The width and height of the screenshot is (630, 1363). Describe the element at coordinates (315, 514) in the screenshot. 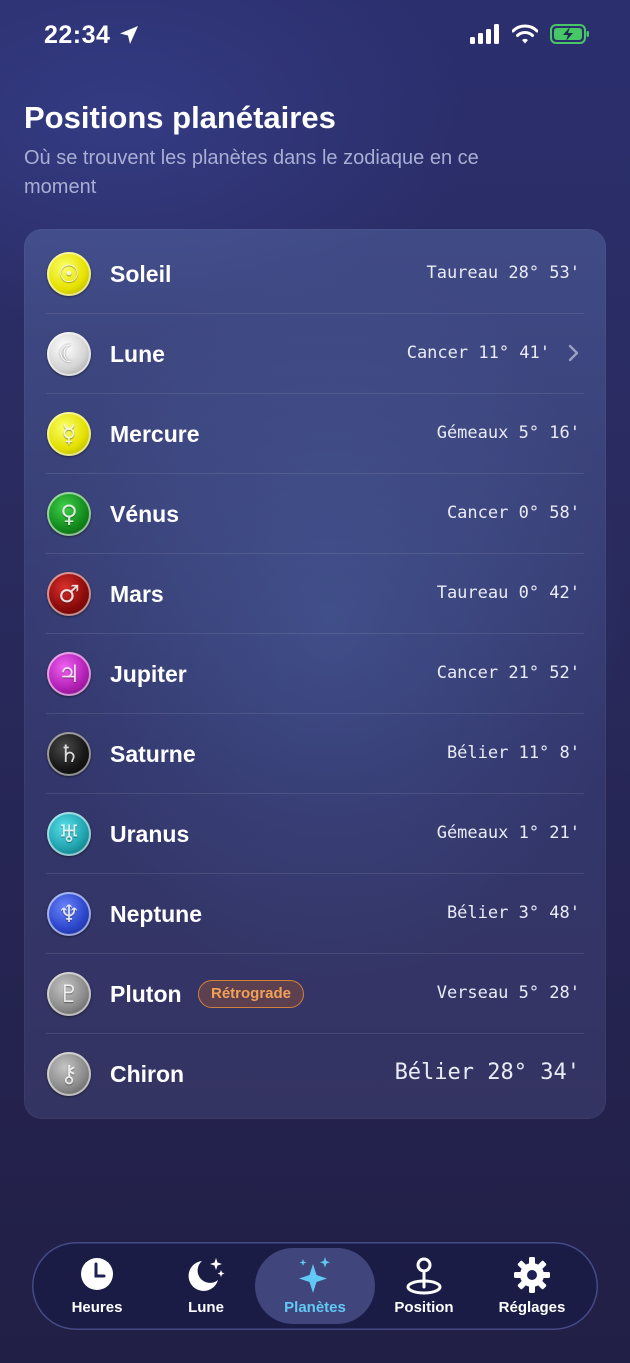

I see `planet-row-venus: ♀ Vénus Cancer 0° 58'` at that location.